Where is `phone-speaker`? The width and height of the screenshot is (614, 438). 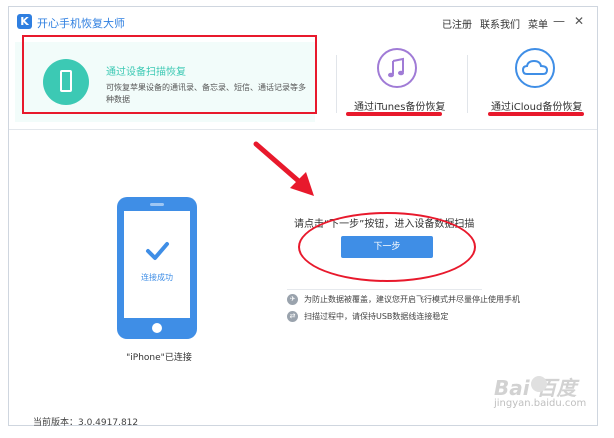
phone-speaker is located at coordinates (157, 204).